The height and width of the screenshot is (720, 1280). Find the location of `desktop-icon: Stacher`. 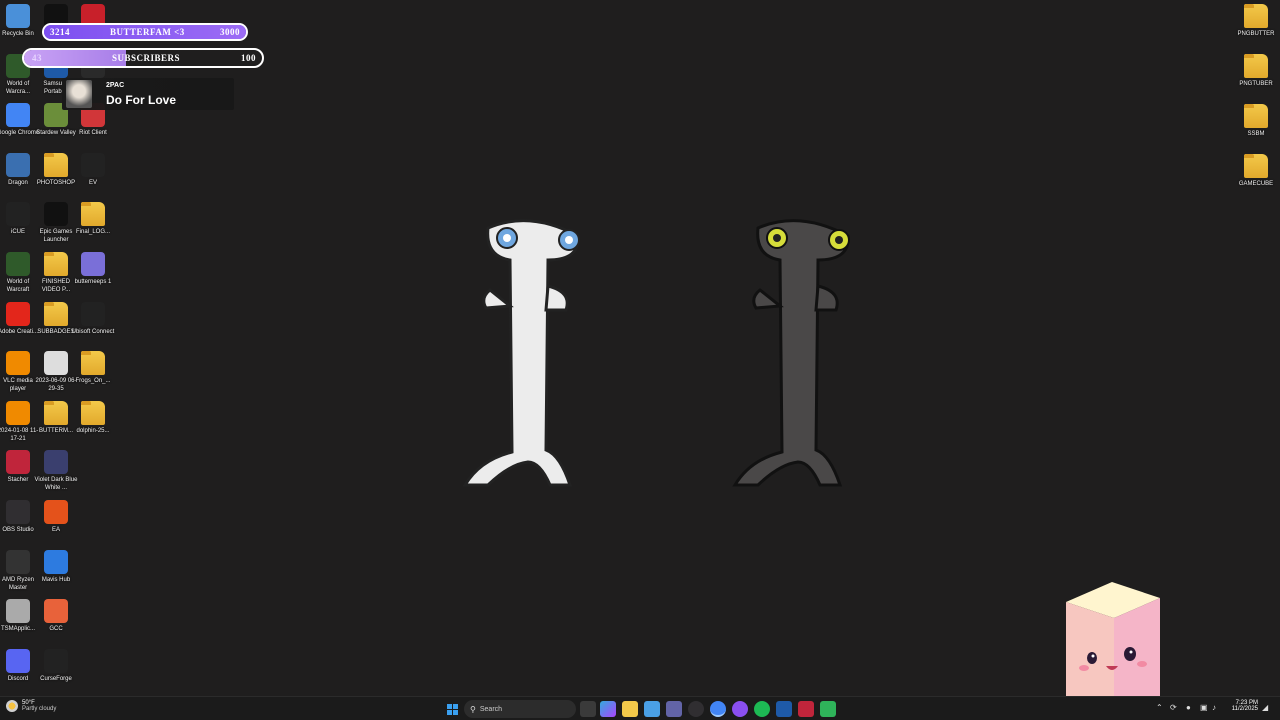

desktop-icon: Stacher is located at coordinates (19, 467).